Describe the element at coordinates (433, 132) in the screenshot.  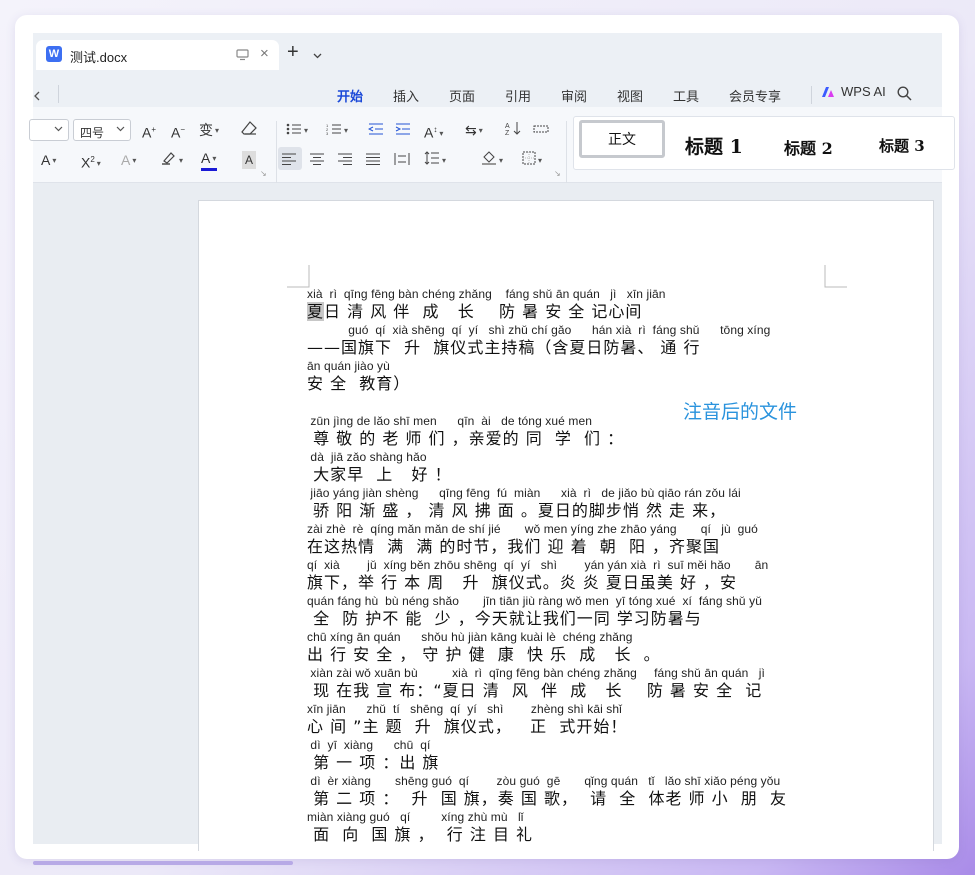
I see `text-direction-icon: A↕ ▾` at that location.